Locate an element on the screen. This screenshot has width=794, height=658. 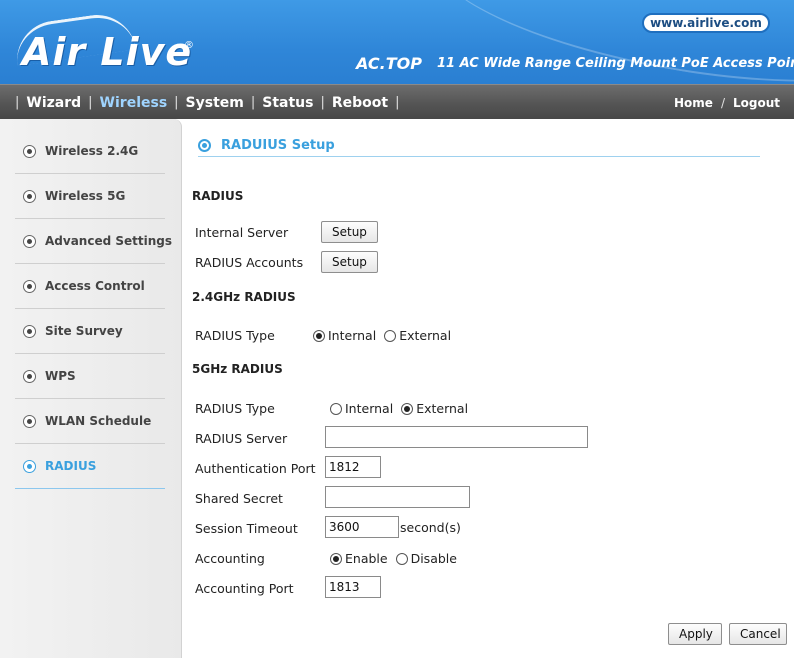
model-name: AC.TOP is located at coordinates (389, 63).